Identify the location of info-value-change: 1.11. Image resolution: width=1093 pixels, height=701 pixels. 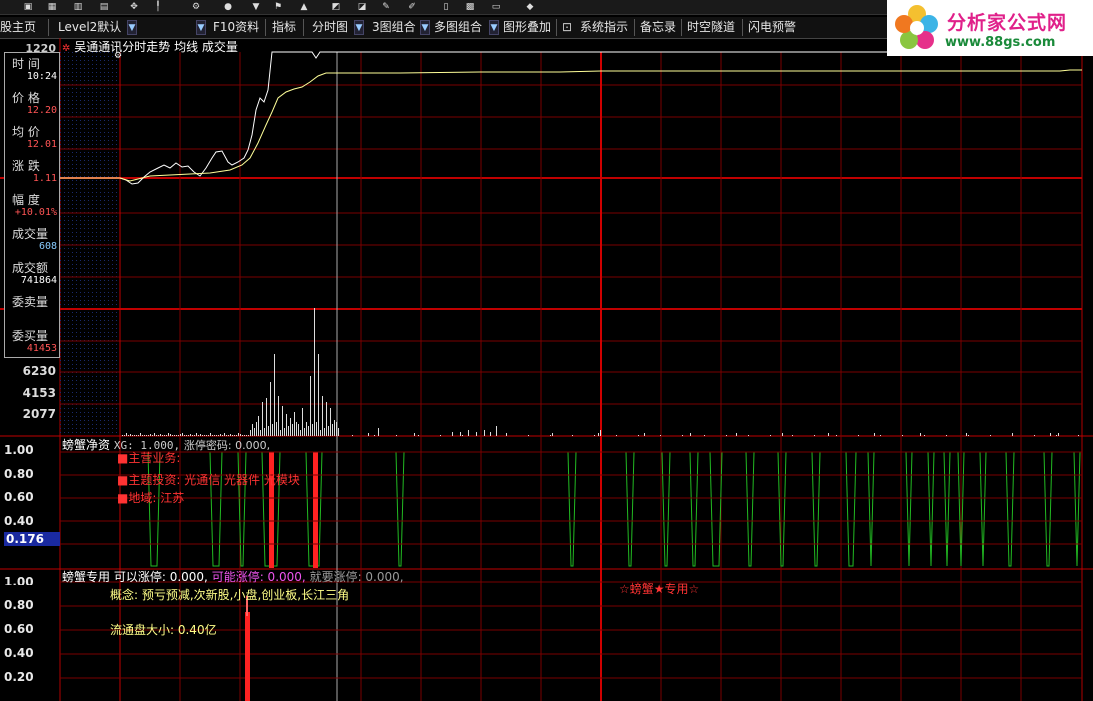
(44, 178).